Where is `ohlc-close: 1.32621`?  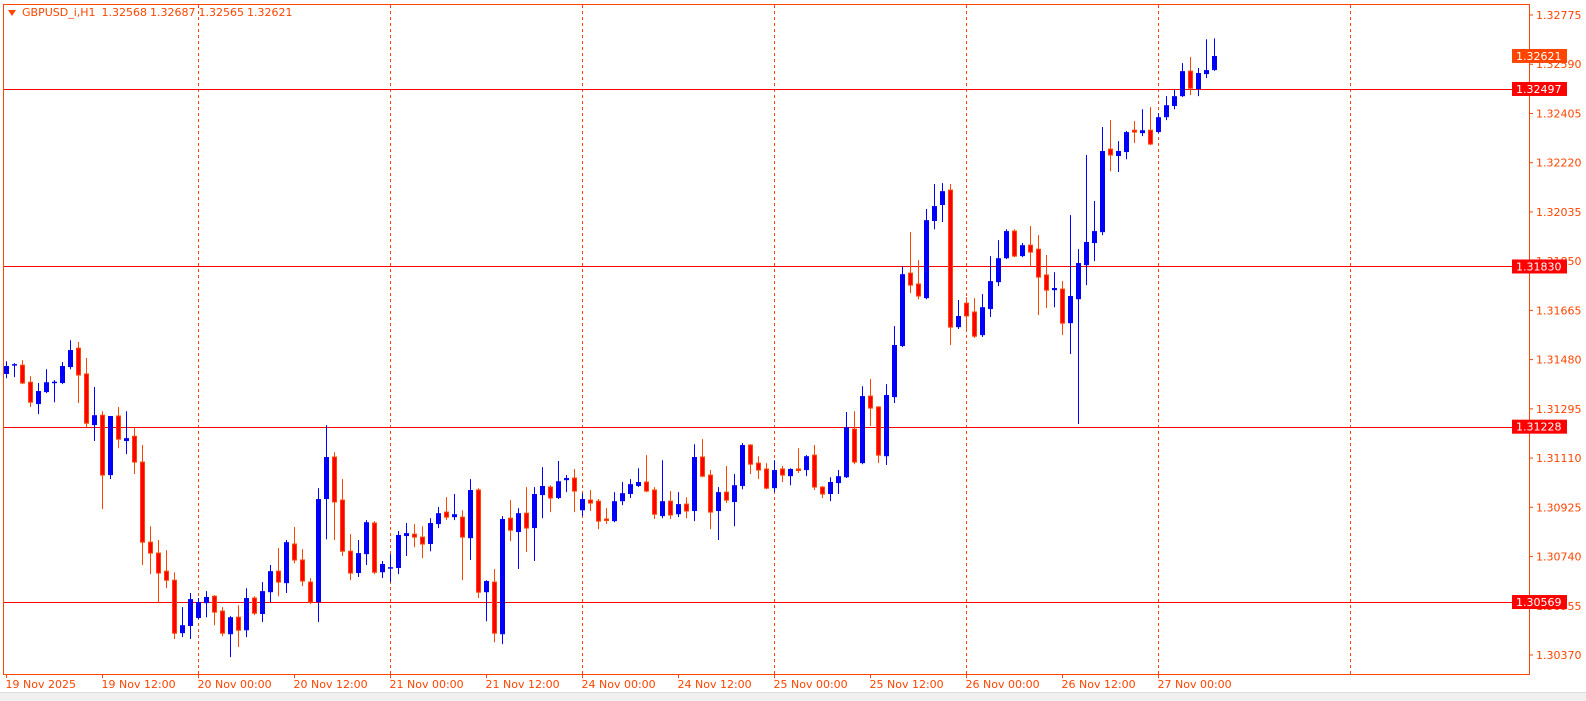 ohlc-close: 1.32621 is located at coordinates (270, 12).